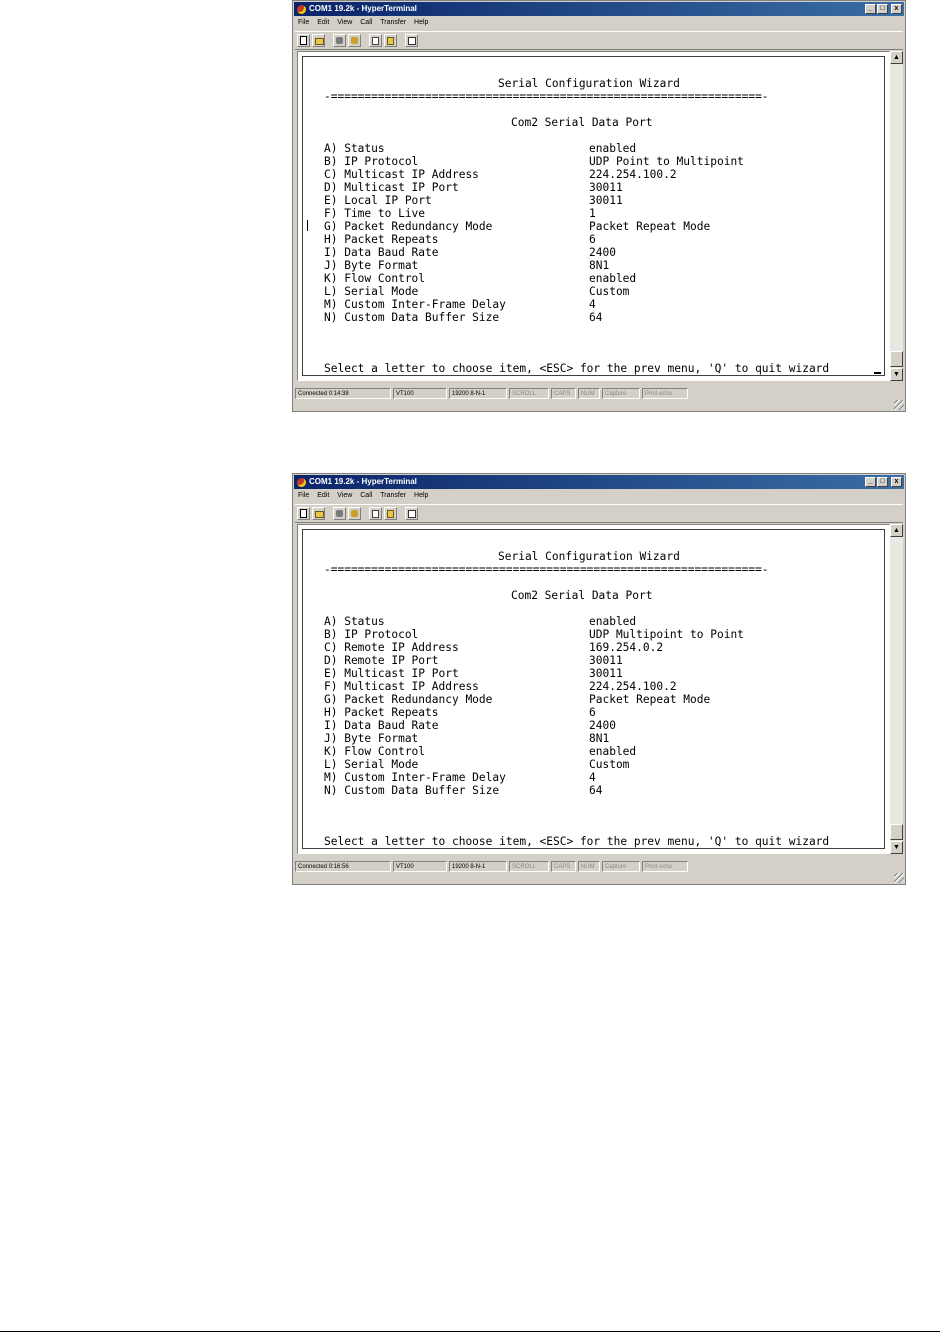 The width and height of the screenshot is (940, 1335). What do you see at coordinates (307, 225) in the screenshot?
I see `text-cursor-bar` at bounding box center [307, 225].